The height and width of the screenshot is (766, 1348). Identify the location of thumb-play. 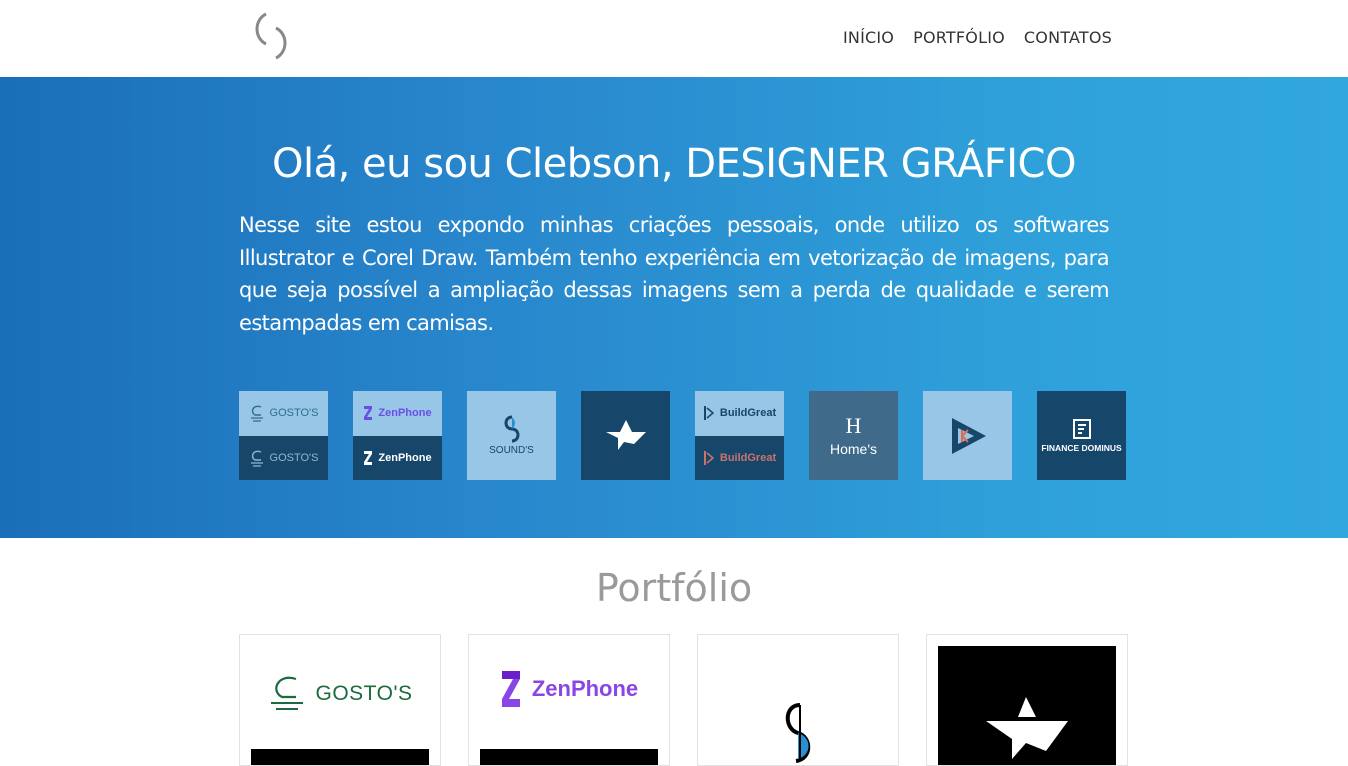
(967, 435).